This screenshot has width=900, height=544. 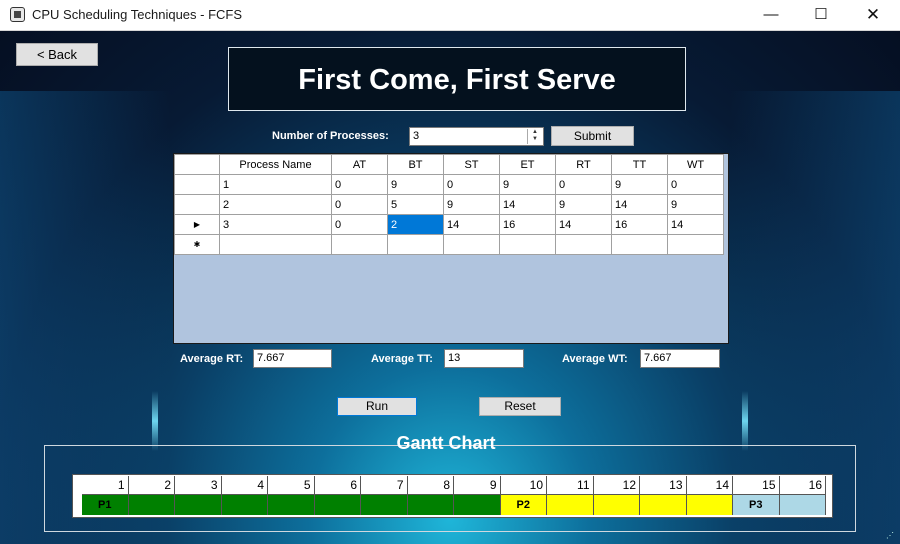 I want to click on process-count-stepper: 3 ▲ ▼, so click(x=476, y=136).